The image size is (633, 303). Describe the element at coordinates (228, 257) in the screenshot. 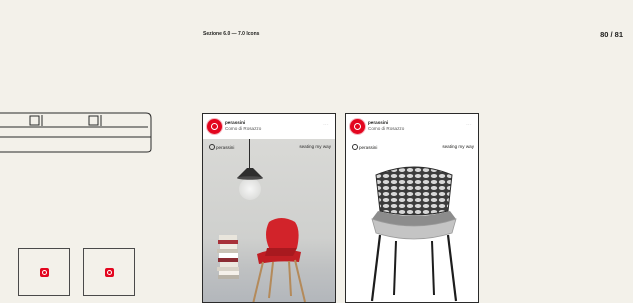

I see `book-stack` at that location.